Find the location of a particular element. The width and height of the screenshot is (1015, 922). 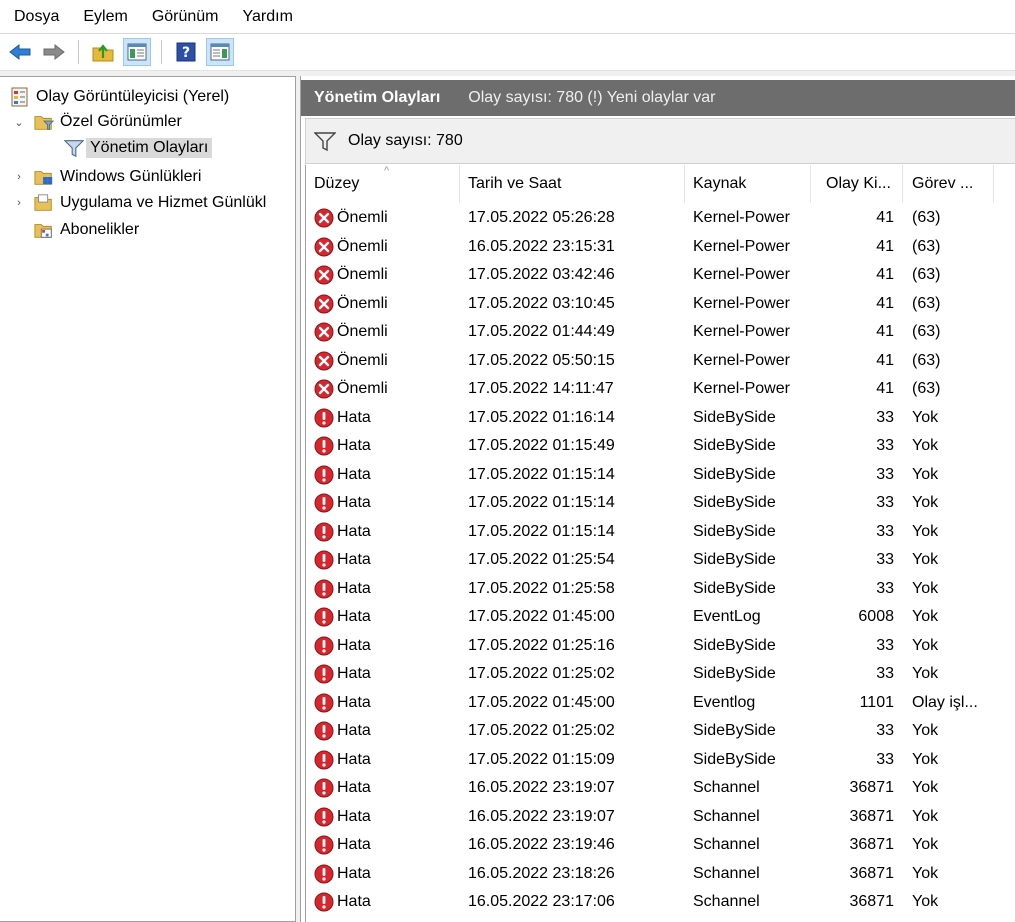

show-hide-tree-button is located at coordinates (137, 52).